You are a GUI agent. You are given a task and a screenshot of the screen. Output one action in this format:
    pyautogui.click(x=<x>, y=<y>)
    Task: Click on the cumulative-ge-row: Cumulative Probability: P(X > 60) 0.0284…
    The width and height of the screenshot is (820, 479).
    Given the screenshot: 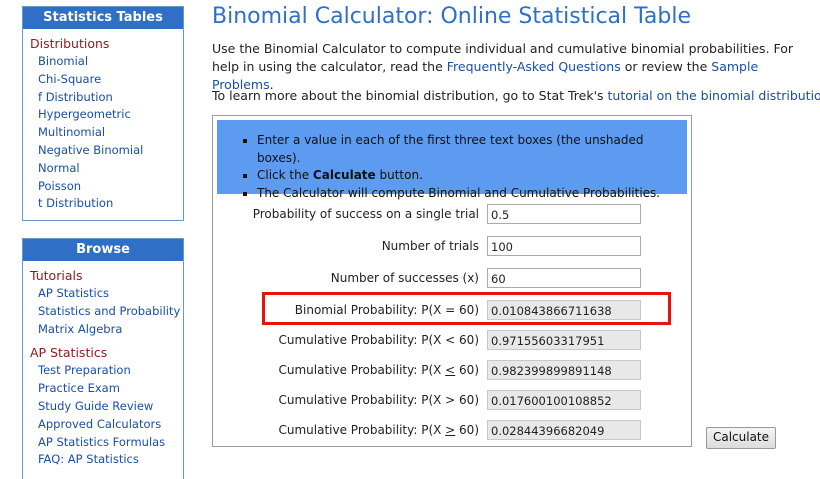 What is the action you would take?
    pyautogui.click(x=452, y=431)
    